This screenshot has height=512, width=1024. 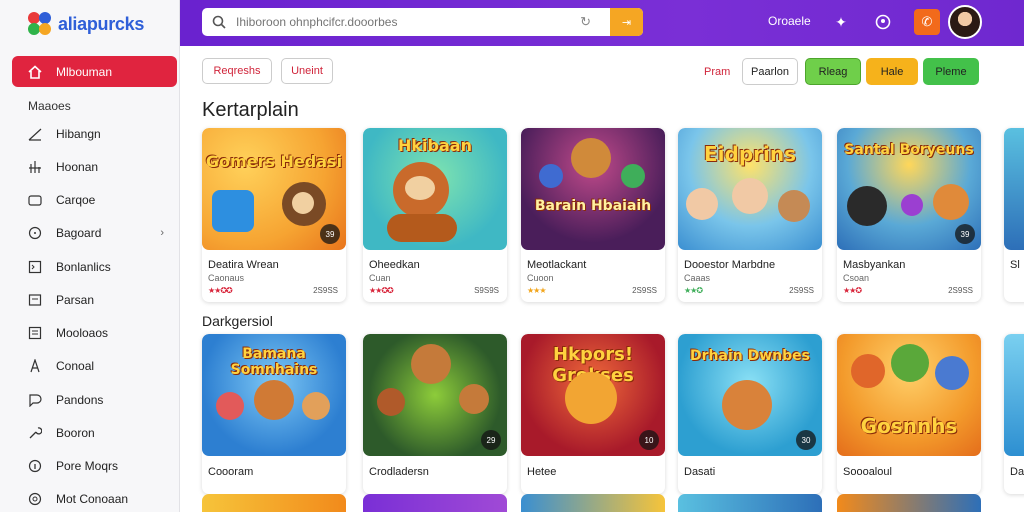 I want to click on sidebar-item-11: Pore Moqrs, so click(x=99, y=466).